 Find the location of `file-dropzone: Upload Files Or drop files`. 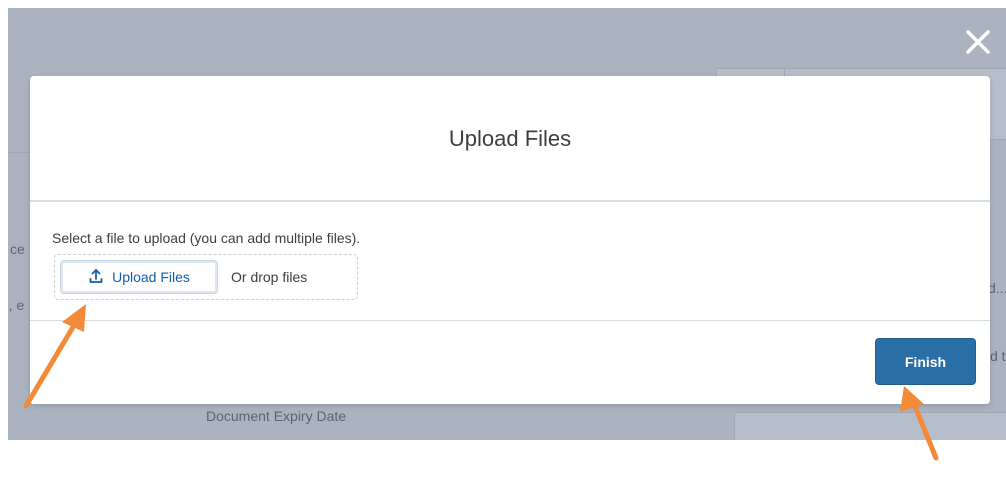

file-dropzone: Upload Files Or drop files is located at coordinates (206, 277).